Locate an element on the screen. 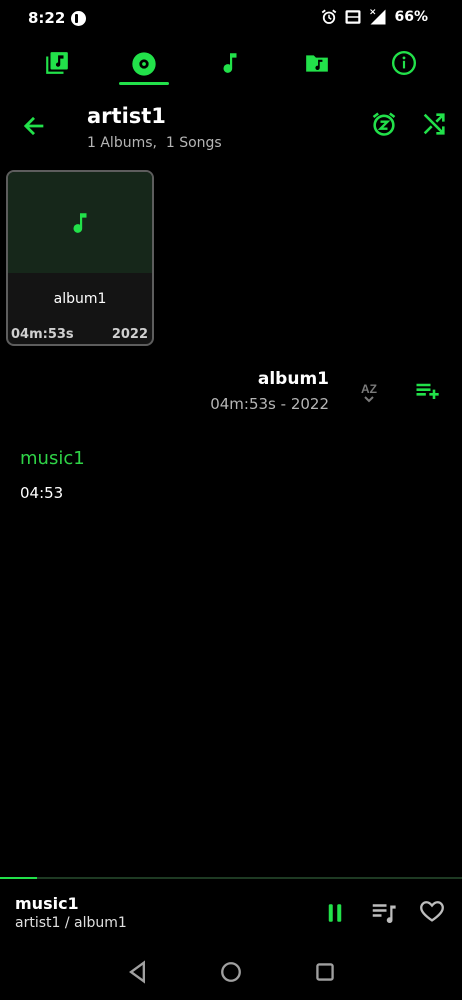 This screenshot has width=462, height=1000. album-card-year: 2022 is located at coordinates (129, 334).